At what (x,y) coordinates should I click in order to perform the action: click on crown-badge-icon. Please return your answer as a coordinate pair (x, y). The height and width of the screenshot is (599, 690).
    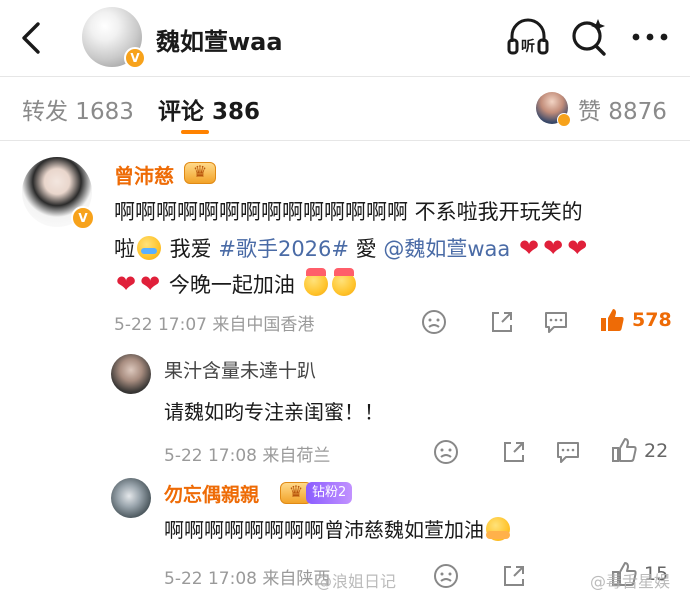
    Looking at the image, I should click on (200, 173).